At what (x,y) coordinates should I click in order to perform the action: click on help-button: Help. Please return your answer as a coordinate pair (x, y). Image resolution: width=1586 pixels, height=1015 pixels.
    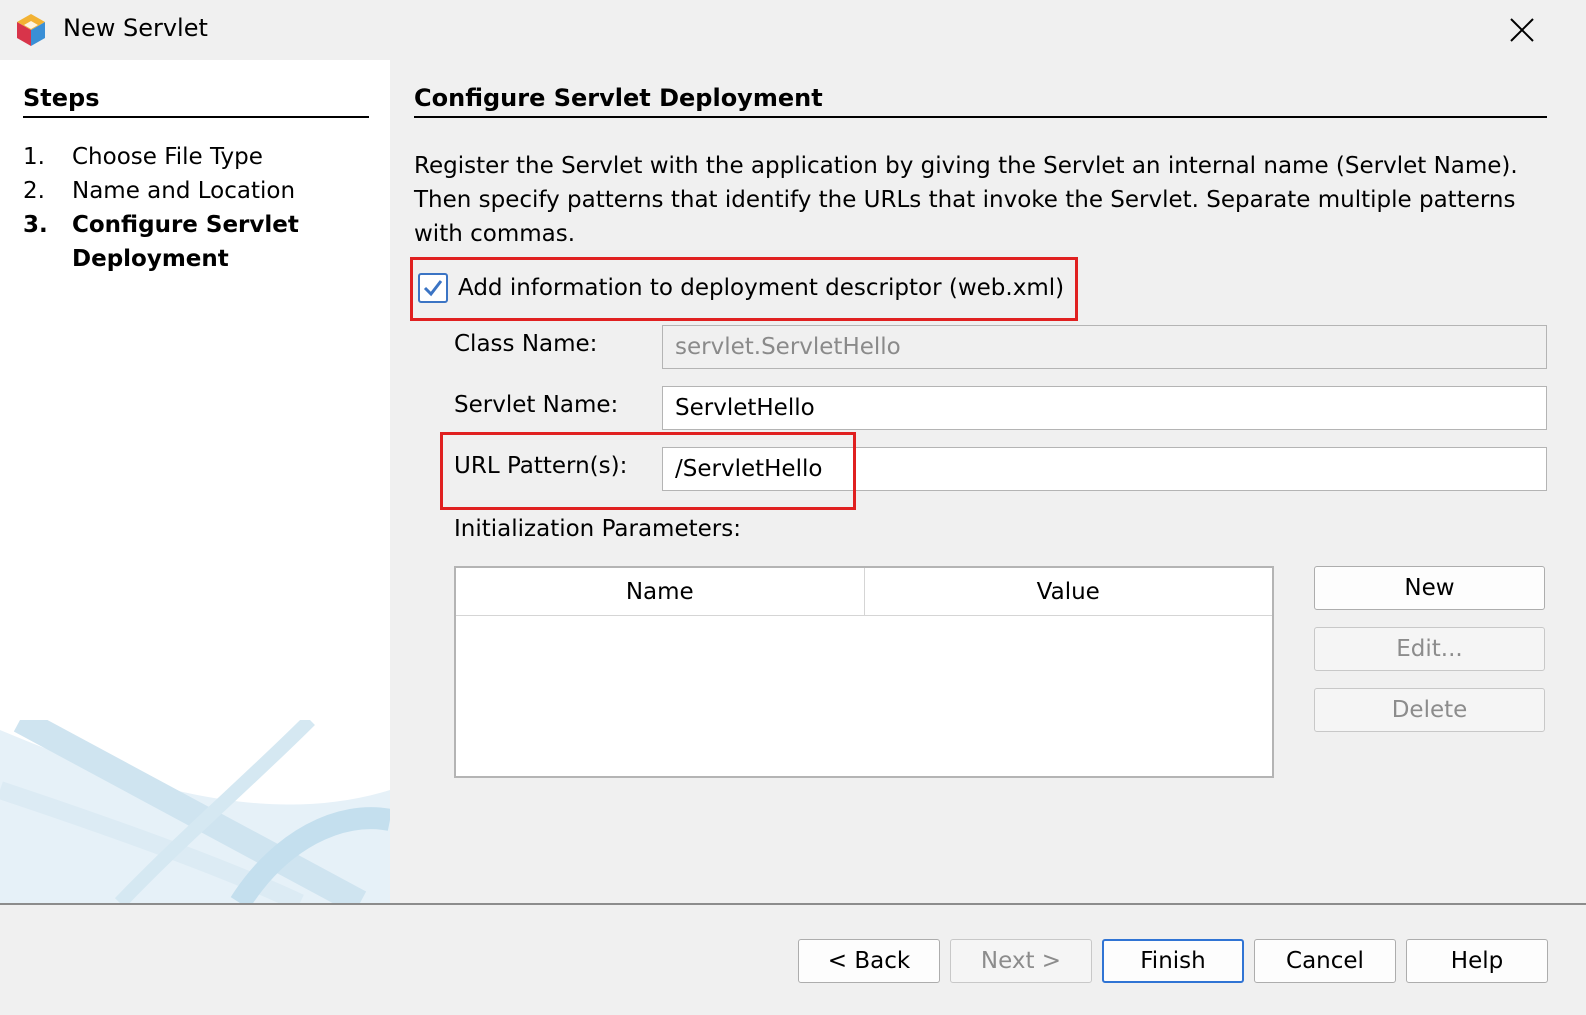
    Looking at the image, I should click on (1477, 961).